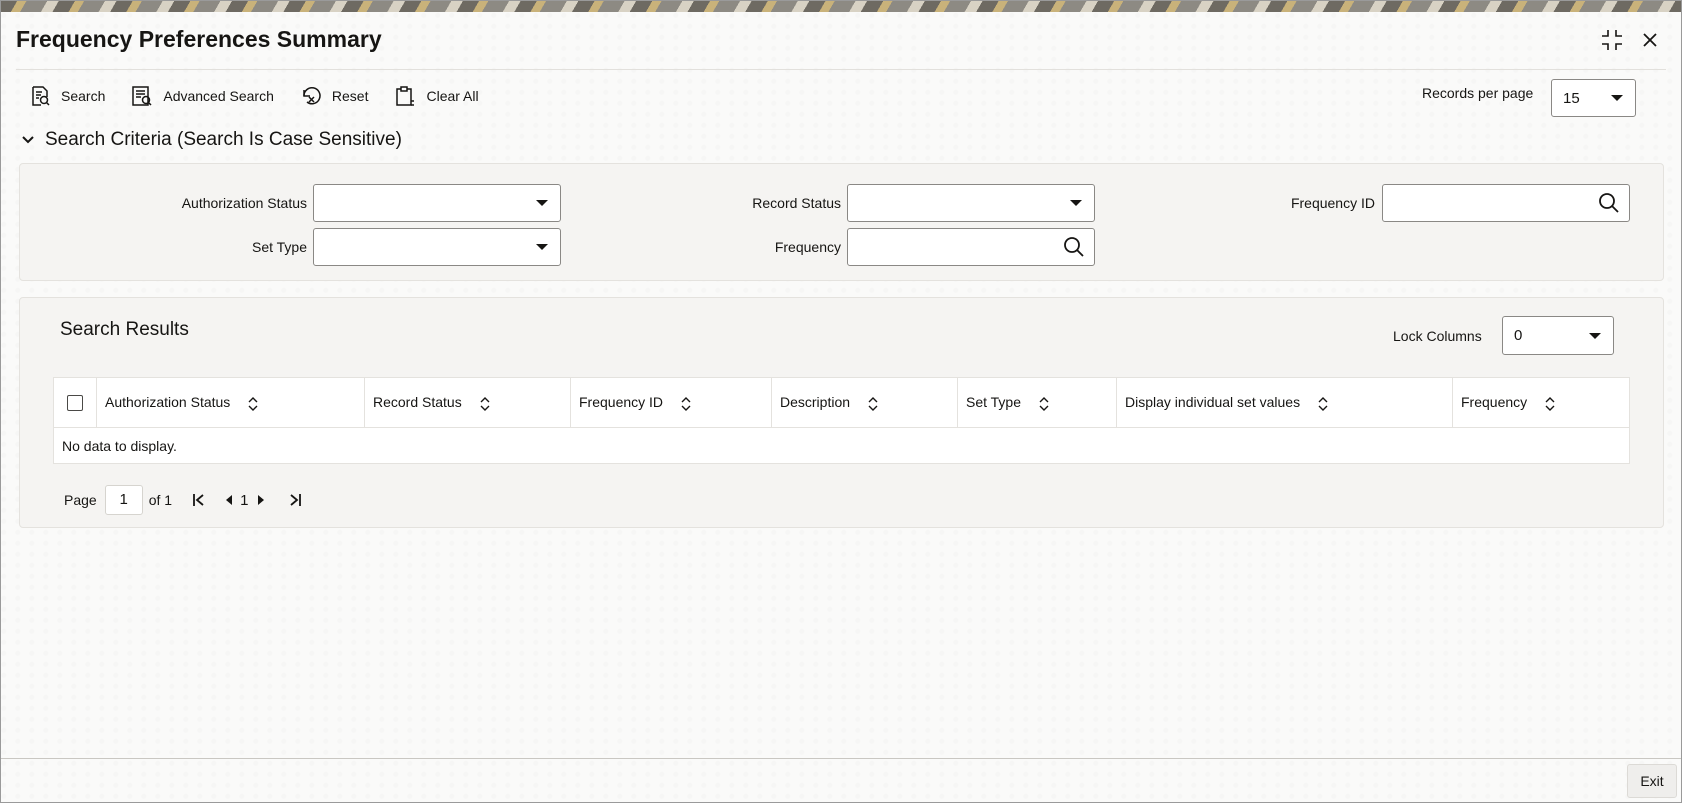  I want to click on column-header-authorization-status: Authorization Status, so click(230, 402).